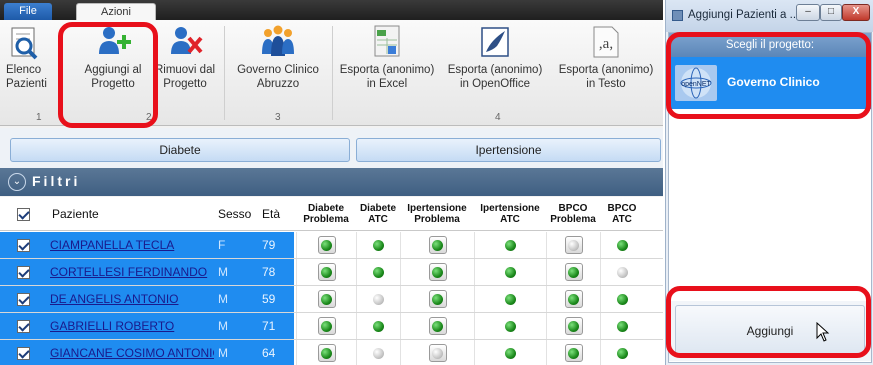 The height and width of the screenshot is (365, 873). What do you see at coordinates (510, 214) in the screenshot?
I see `column-header: Ipertensione ATC` at bounding box center [510, 214].